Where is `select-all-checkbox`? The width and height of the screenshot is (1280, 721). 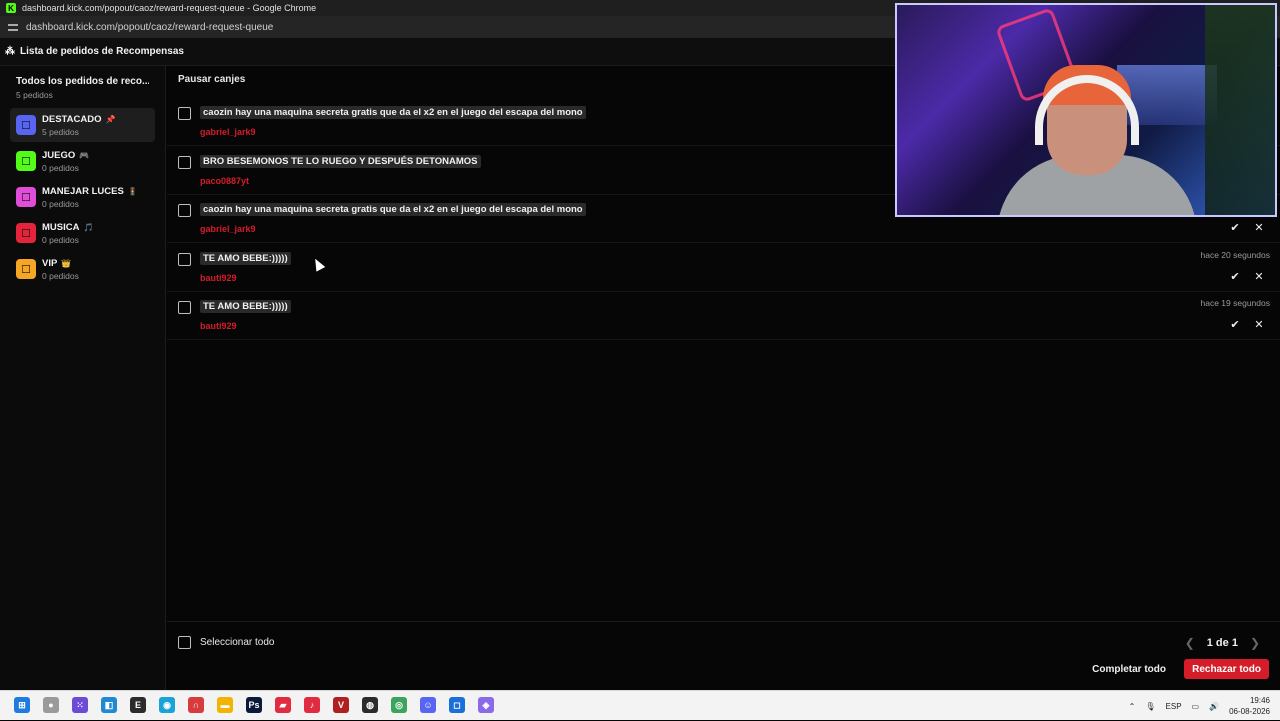
select-all-checkbox is located at coordinates (184, 642).